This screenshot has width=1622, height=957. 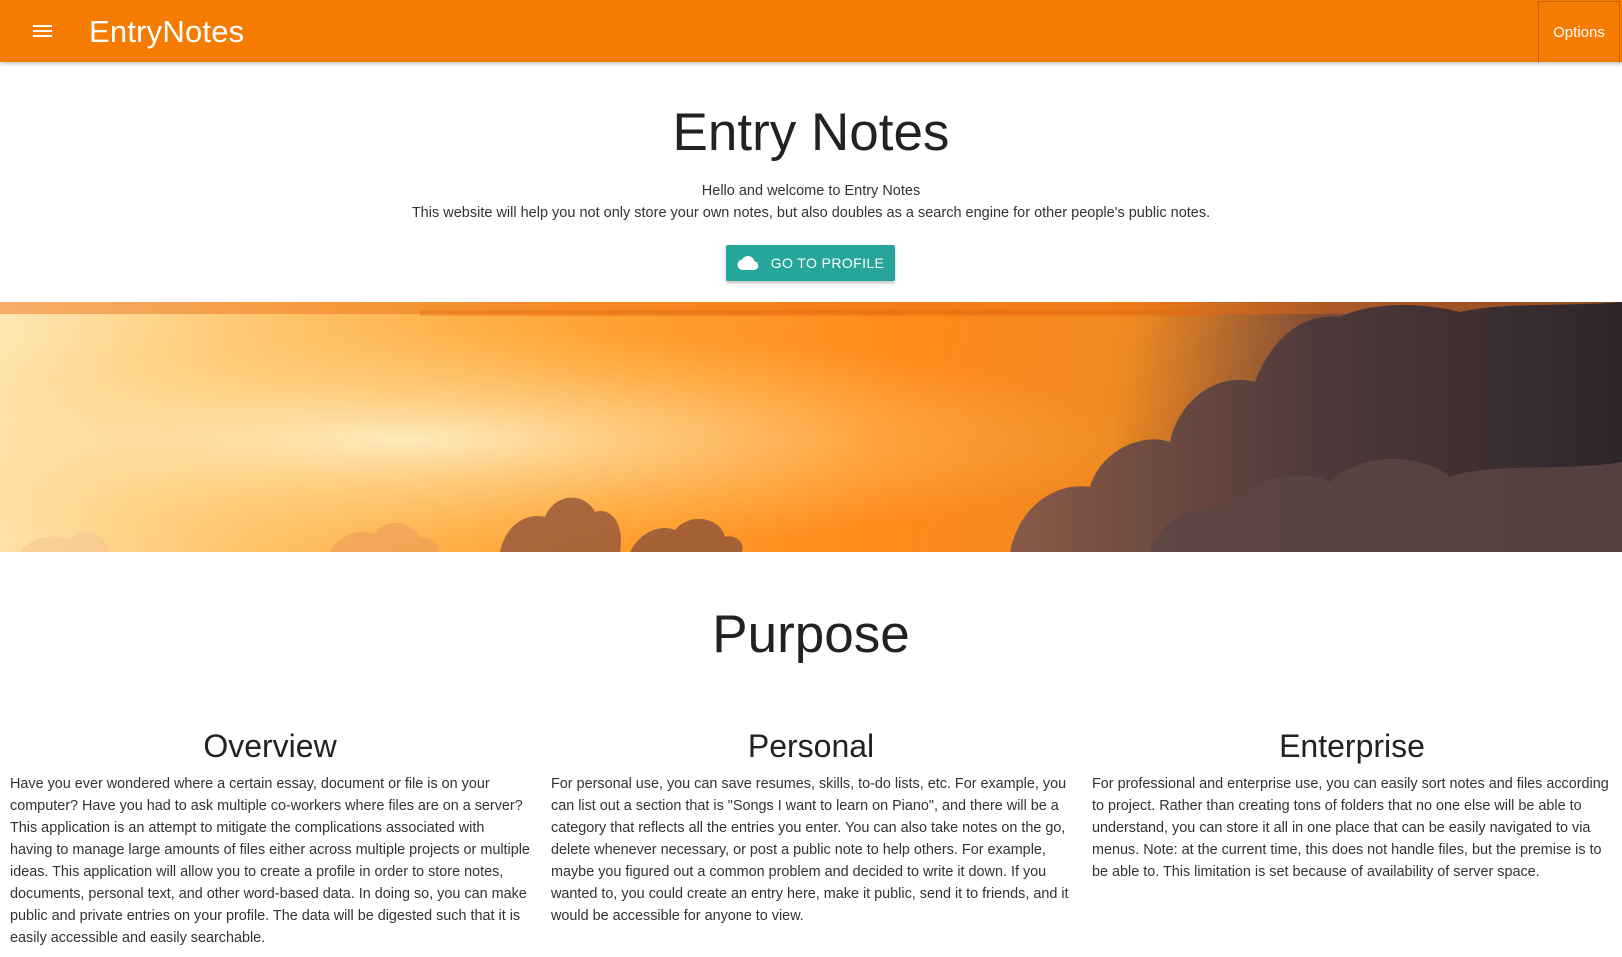 I want to click on cloud-icon, so click(x=748, y=263).